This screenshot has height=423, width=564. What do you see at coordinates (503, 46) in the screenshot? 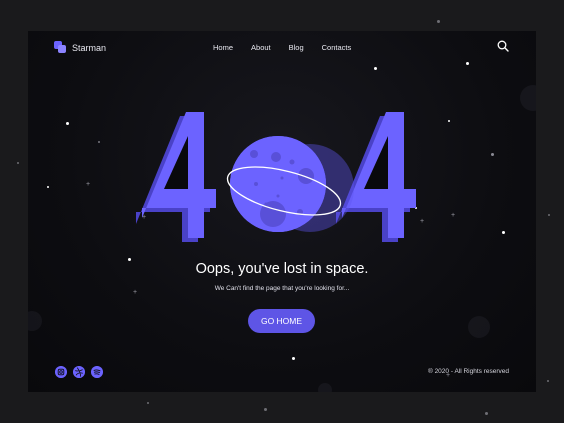
I see `search-icon` at bounding box center [503, 46].